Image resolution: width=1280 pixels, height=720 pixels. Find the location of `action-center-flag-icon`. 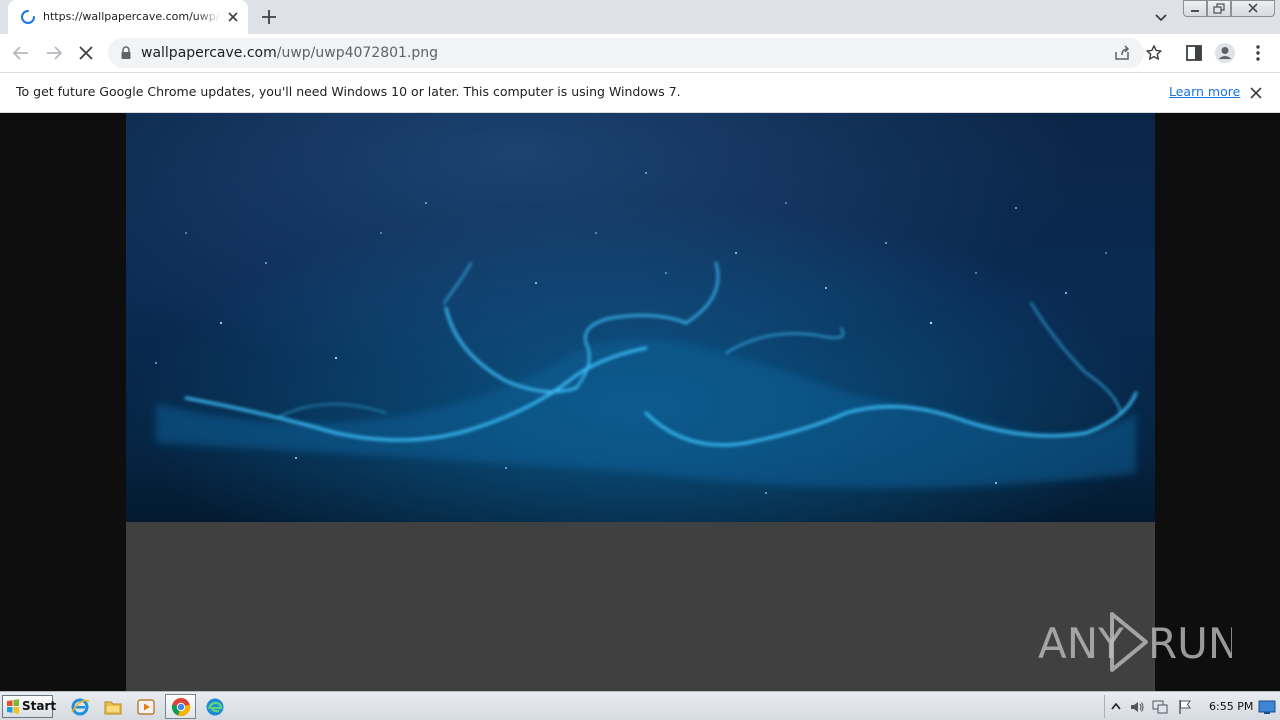

action-center-flag-icon is located at coordinates (1185, 707).